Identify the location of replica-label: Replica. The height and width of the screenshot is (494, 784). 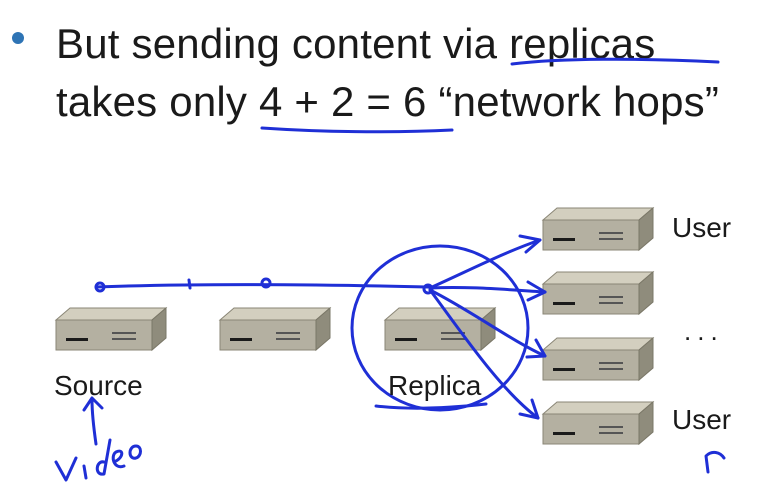
(435, 385).